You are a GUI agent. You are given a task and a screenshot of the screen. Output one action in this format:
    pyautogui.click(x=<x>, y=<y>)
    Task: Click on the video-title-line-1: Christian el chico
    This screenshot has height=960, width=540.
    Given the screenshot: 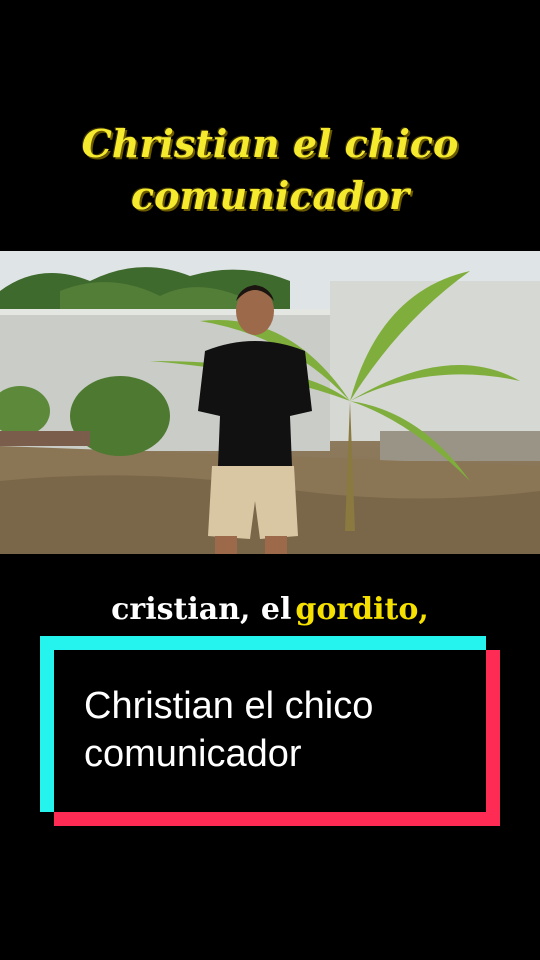 What is the action you would take?
    pyautogui.click(x=270, y=143)
    